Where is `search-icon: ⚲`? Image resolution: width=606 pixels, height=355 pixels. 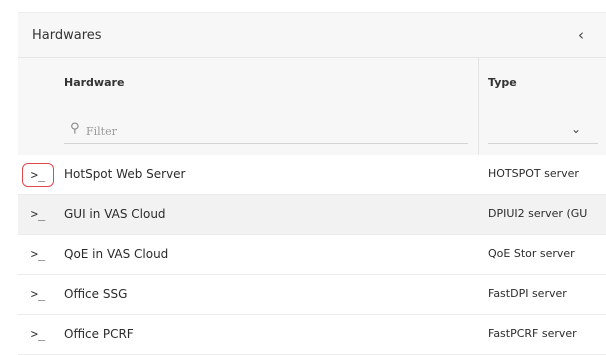
search-icon: ⚲ is located at coordinates (75, 128).